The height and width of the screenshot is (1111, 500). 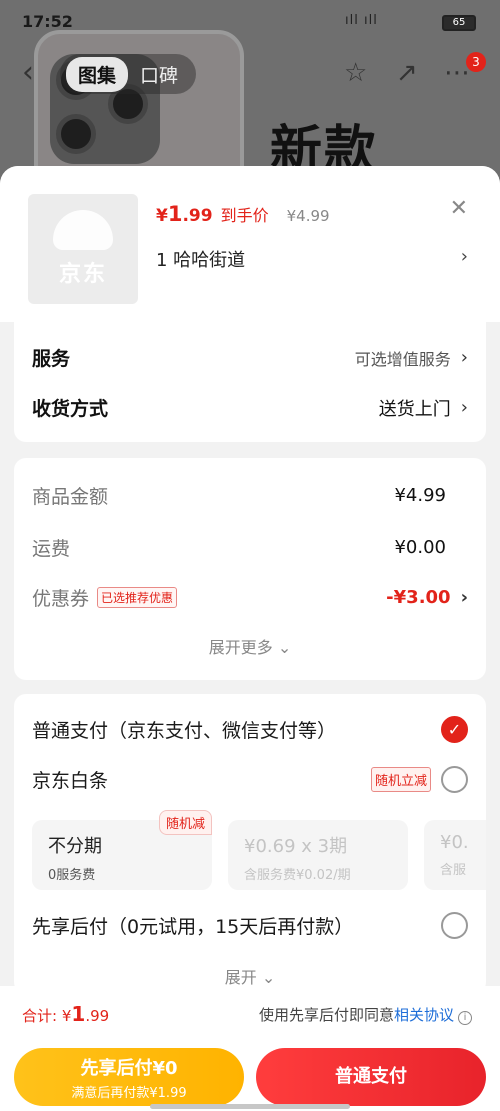 I want to click on installment-sub: 含服务费¥0.02/期, so click(x=297, y=875).